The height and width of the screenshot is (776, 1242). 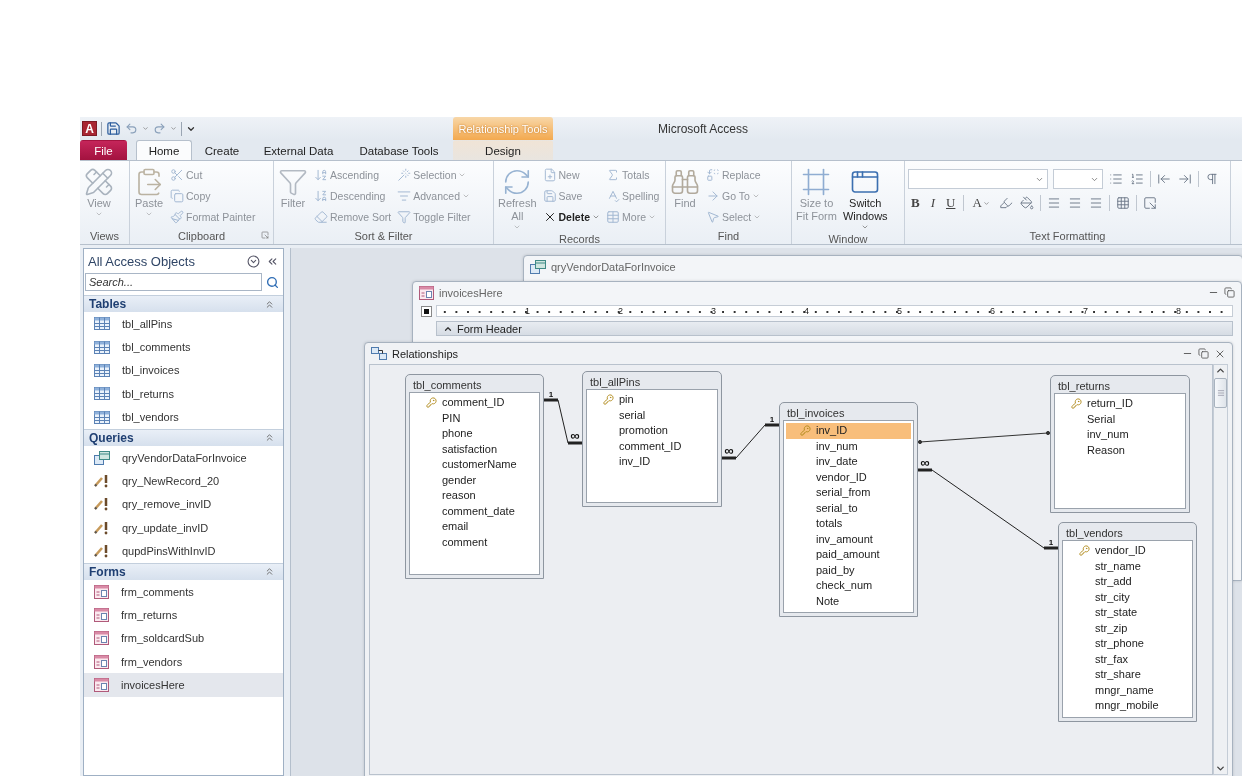 I want to click on scroll-up-icon, so click(x=1220, y=370).